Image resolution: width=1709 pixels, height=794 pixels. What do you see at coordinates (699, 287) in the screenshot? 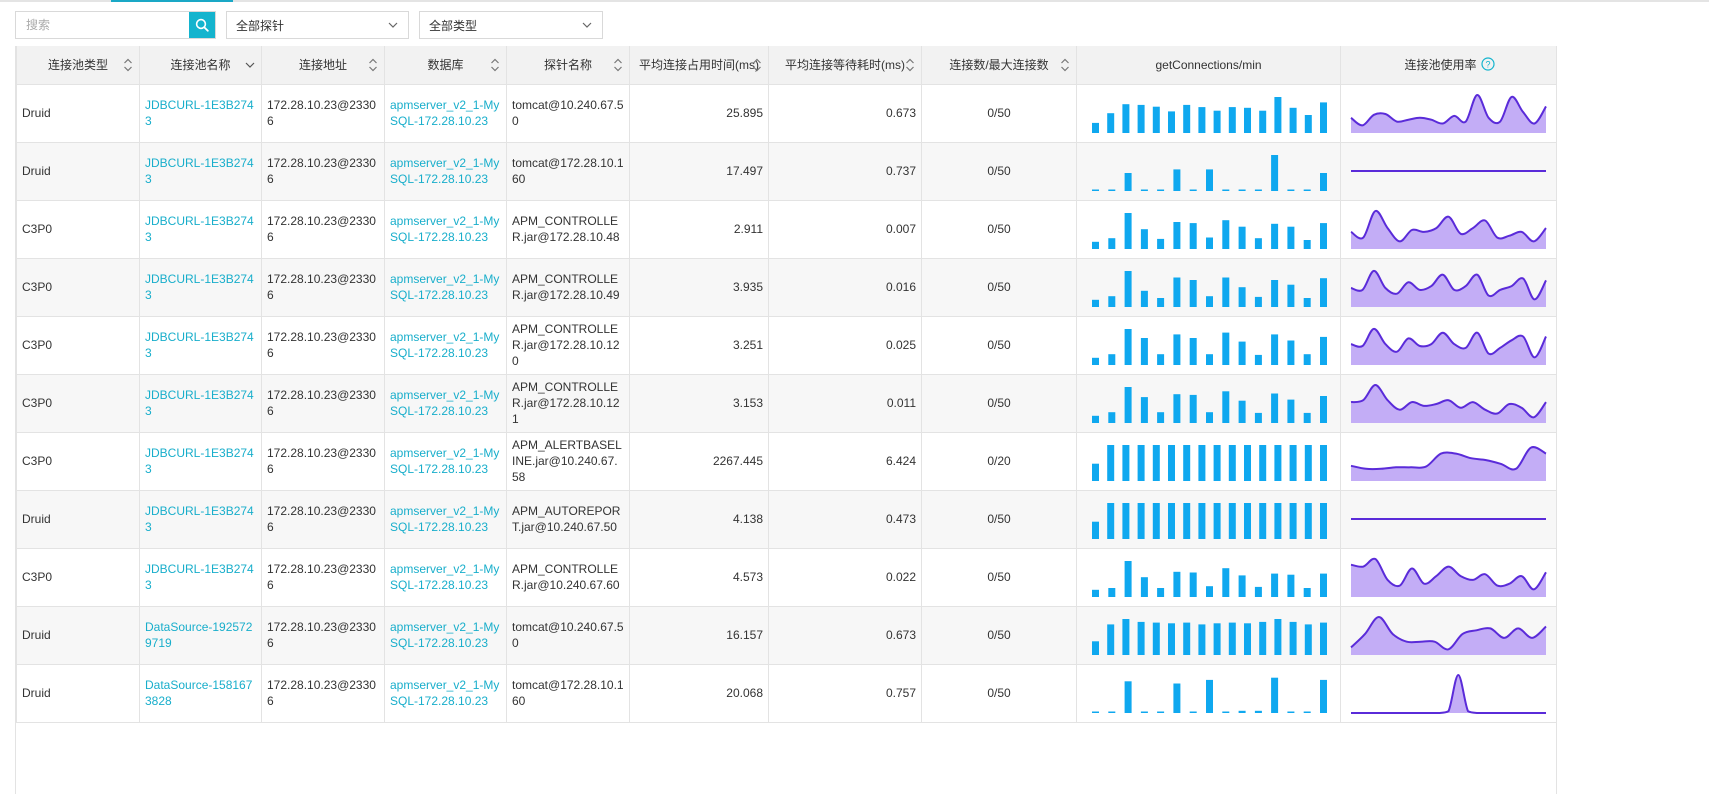
I see `avg-occupy-time-cell: 3.935` at bounding box center [699, 287].